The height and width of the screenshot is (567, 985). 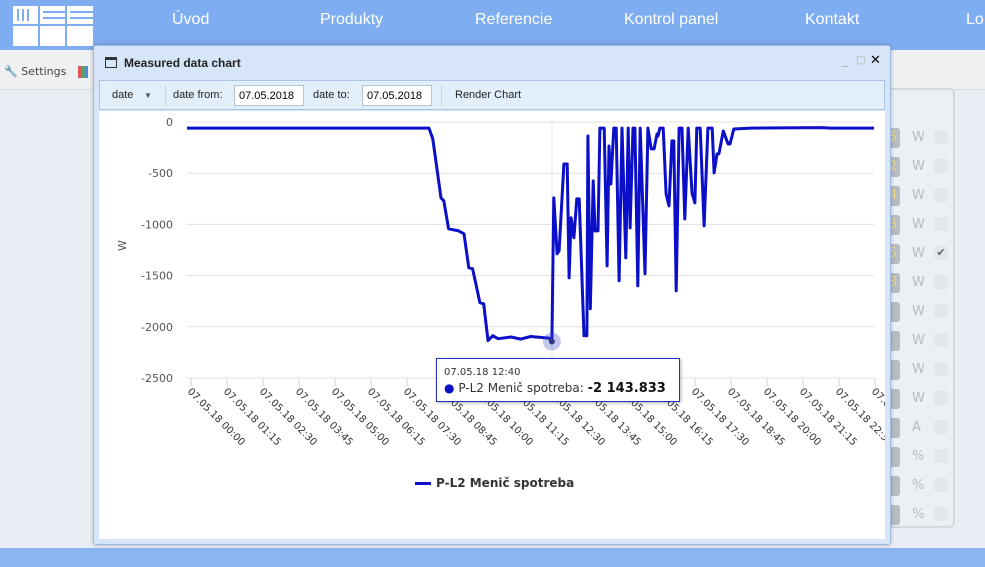 What do you see at coordinates (877, 398) in the screenshot?
I see `x-tick-label: 07.0` at bounding box center [877, 398].